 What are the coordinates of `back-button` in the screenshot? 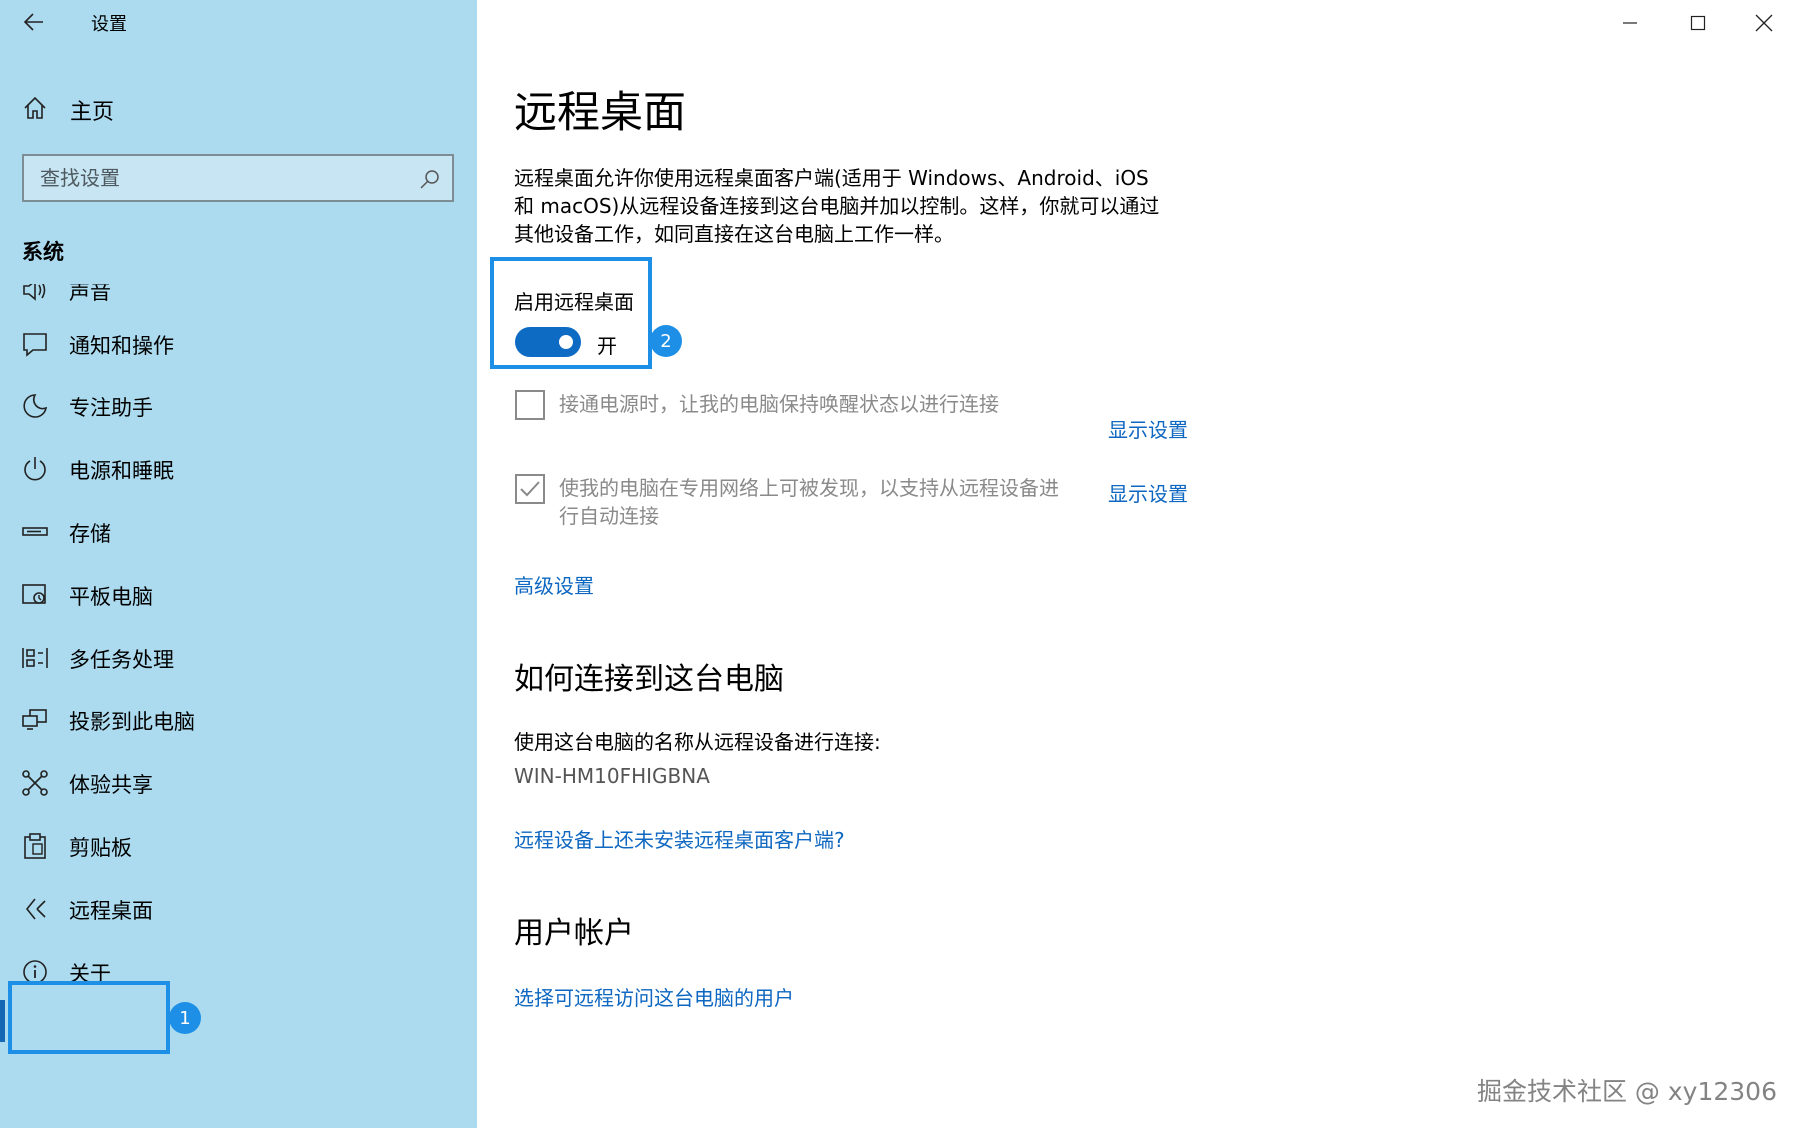 It's located at (34, 22).